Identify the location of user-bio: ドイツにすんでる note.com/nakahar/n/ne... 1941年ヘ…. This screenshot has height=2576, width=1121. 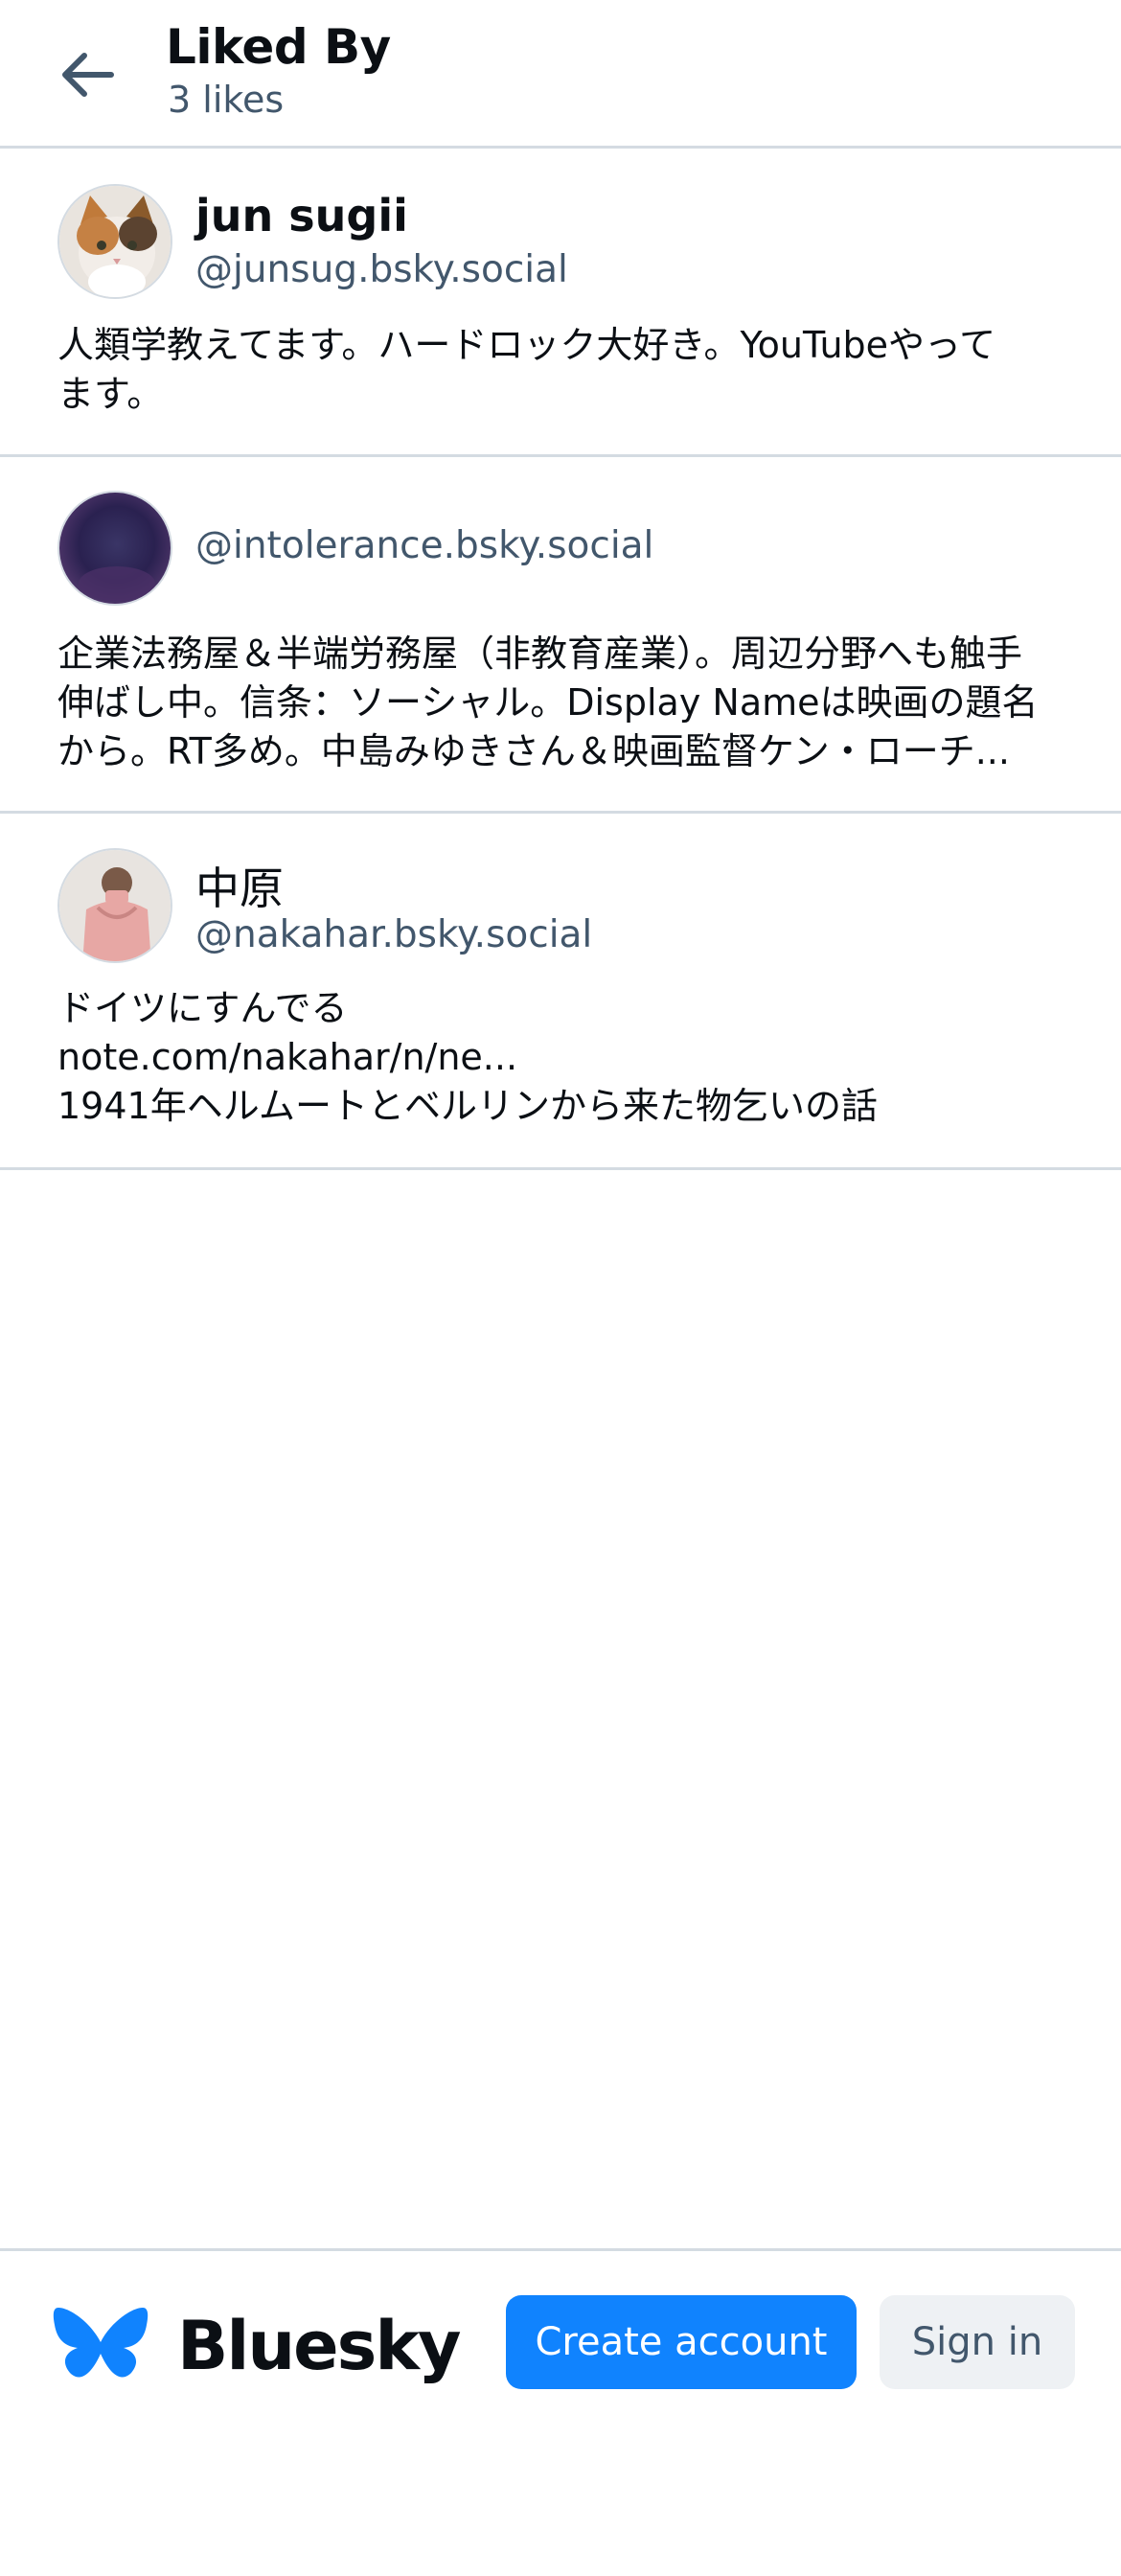
(565, 1057).